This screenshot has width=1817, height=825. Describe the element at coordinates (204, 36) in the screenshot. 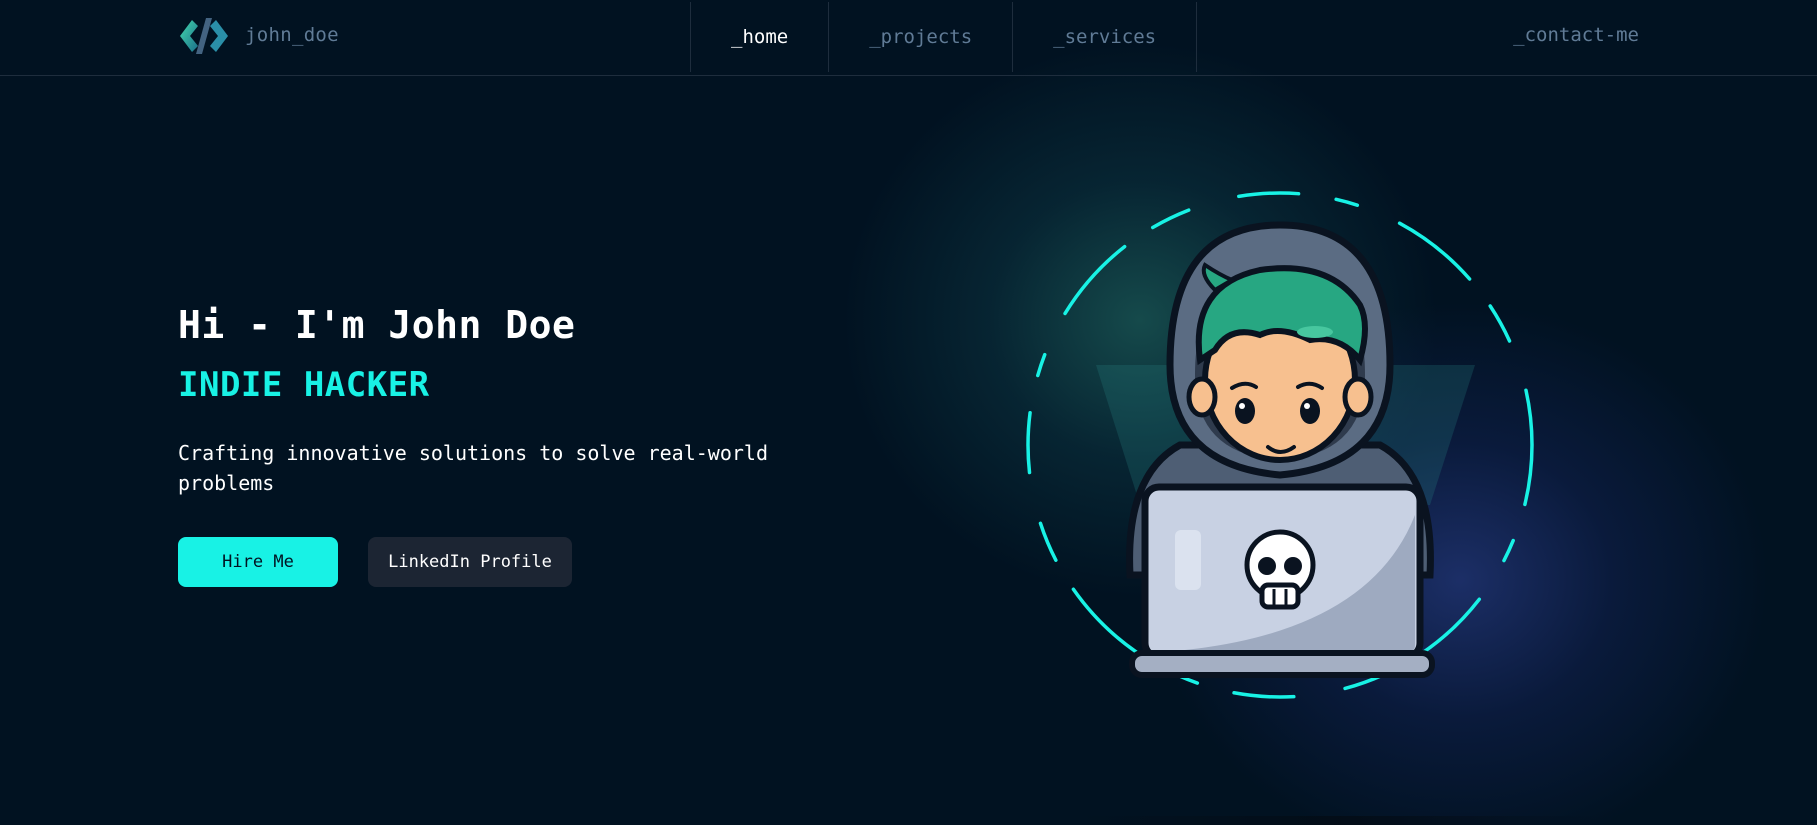

I see `code-brackets-icon` at that location.